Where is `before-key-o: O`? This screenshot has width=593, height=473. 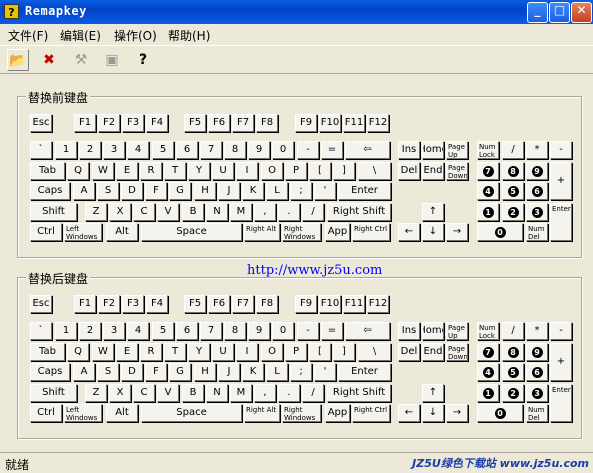
before-key-o: O is located at coordinates (272, 171).